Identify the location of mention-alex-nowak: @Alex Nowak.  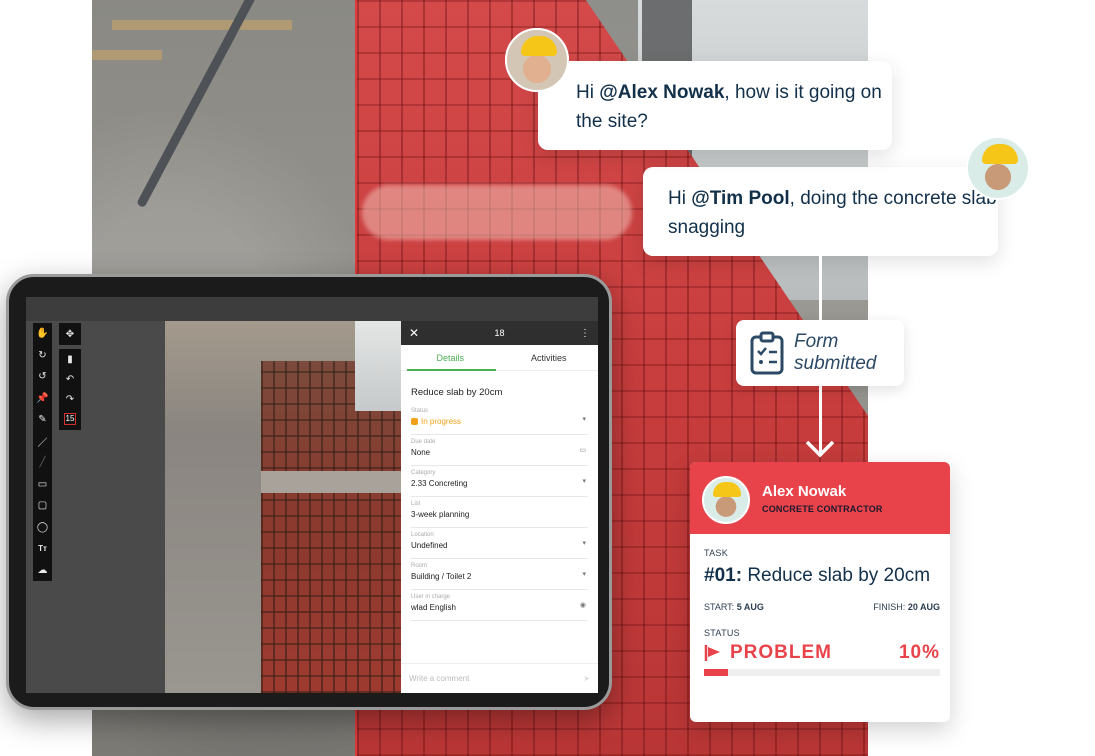
(661, 92).